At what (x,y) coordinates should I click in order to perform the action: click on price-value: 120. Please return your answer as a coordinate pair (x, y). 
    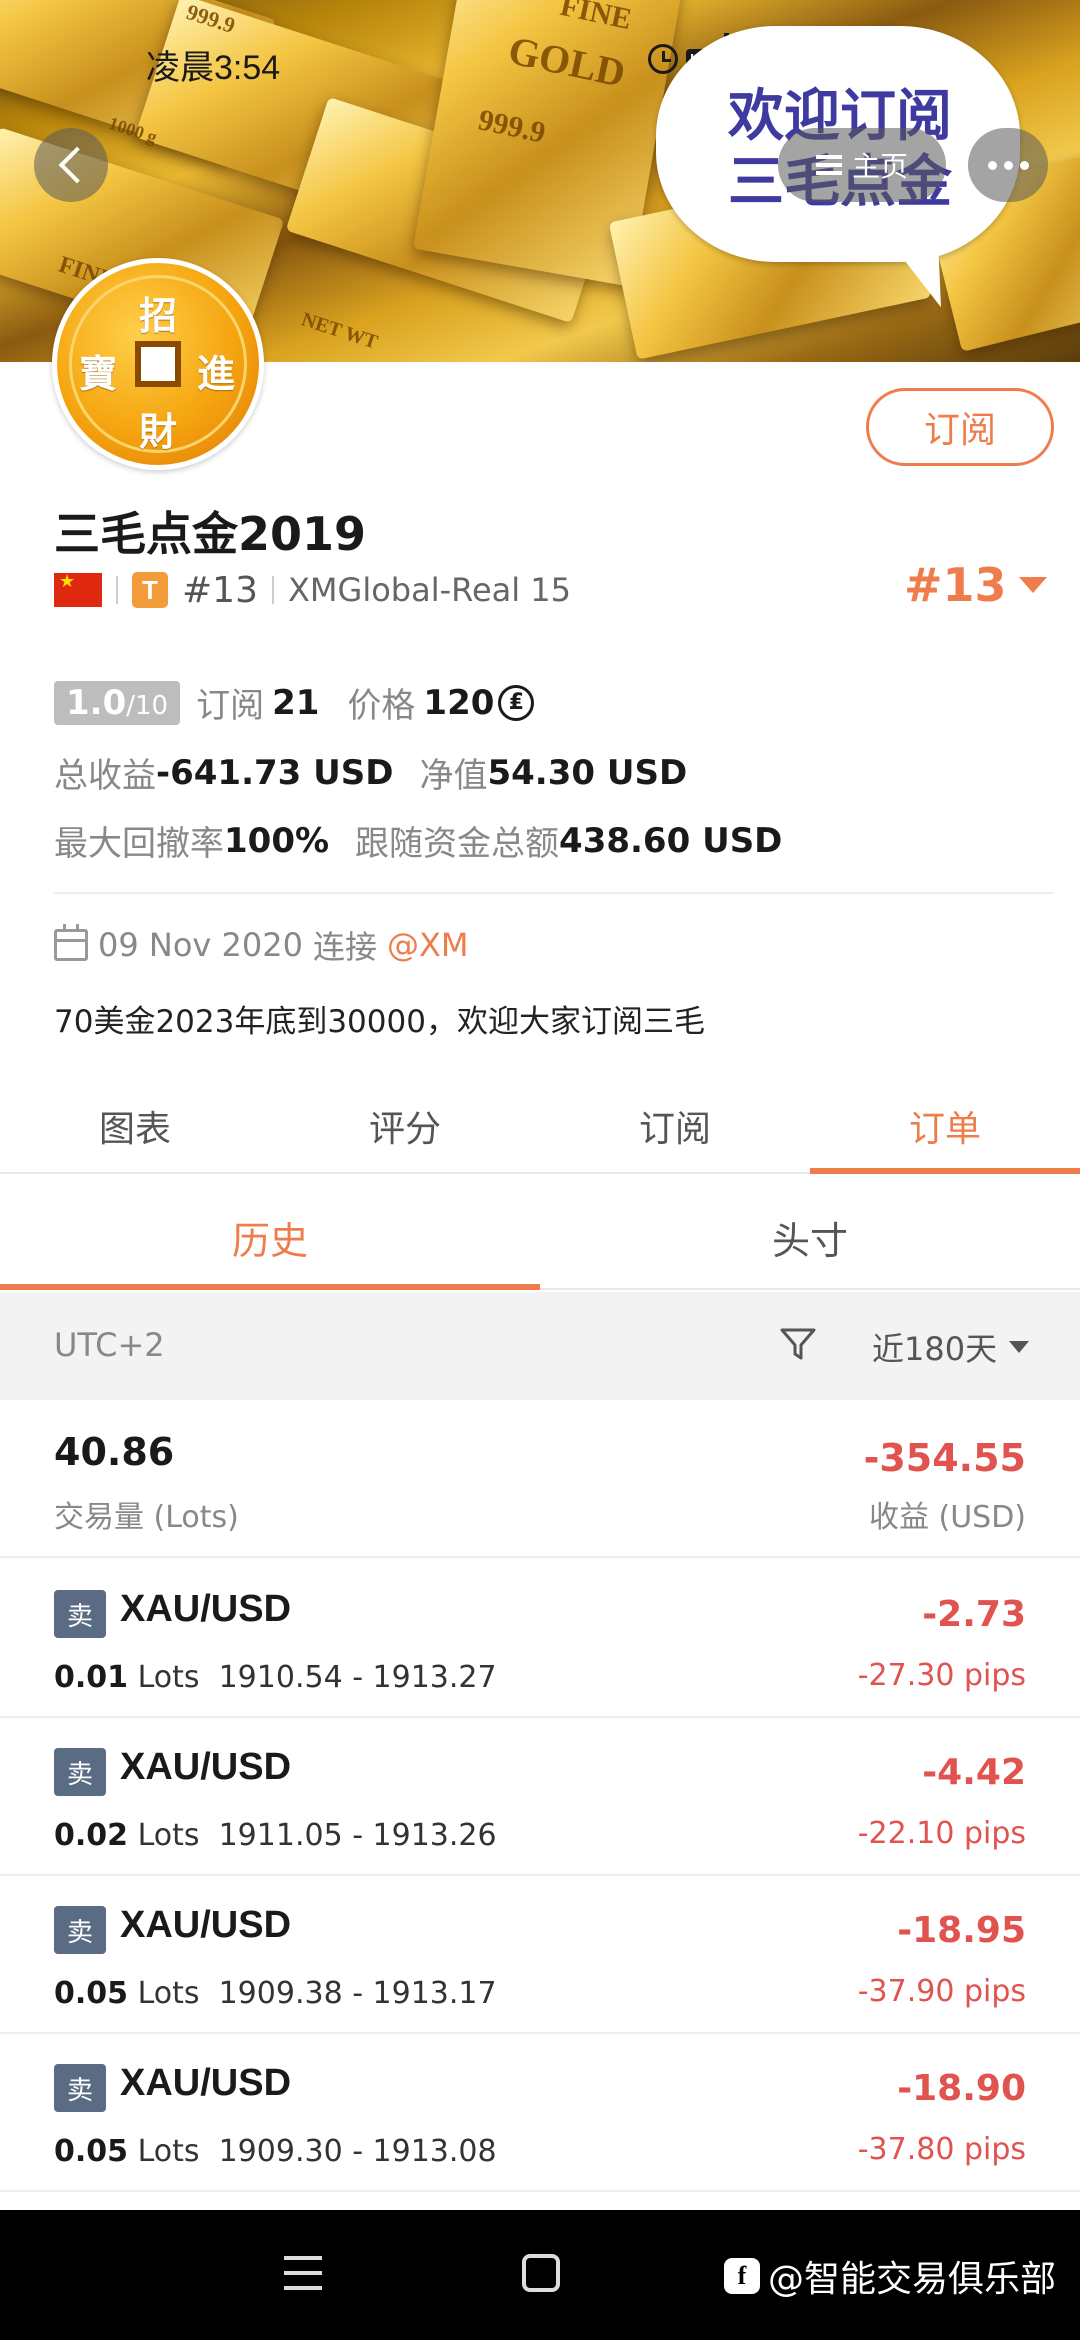
    Looking at the image, I should click on (459, 702).